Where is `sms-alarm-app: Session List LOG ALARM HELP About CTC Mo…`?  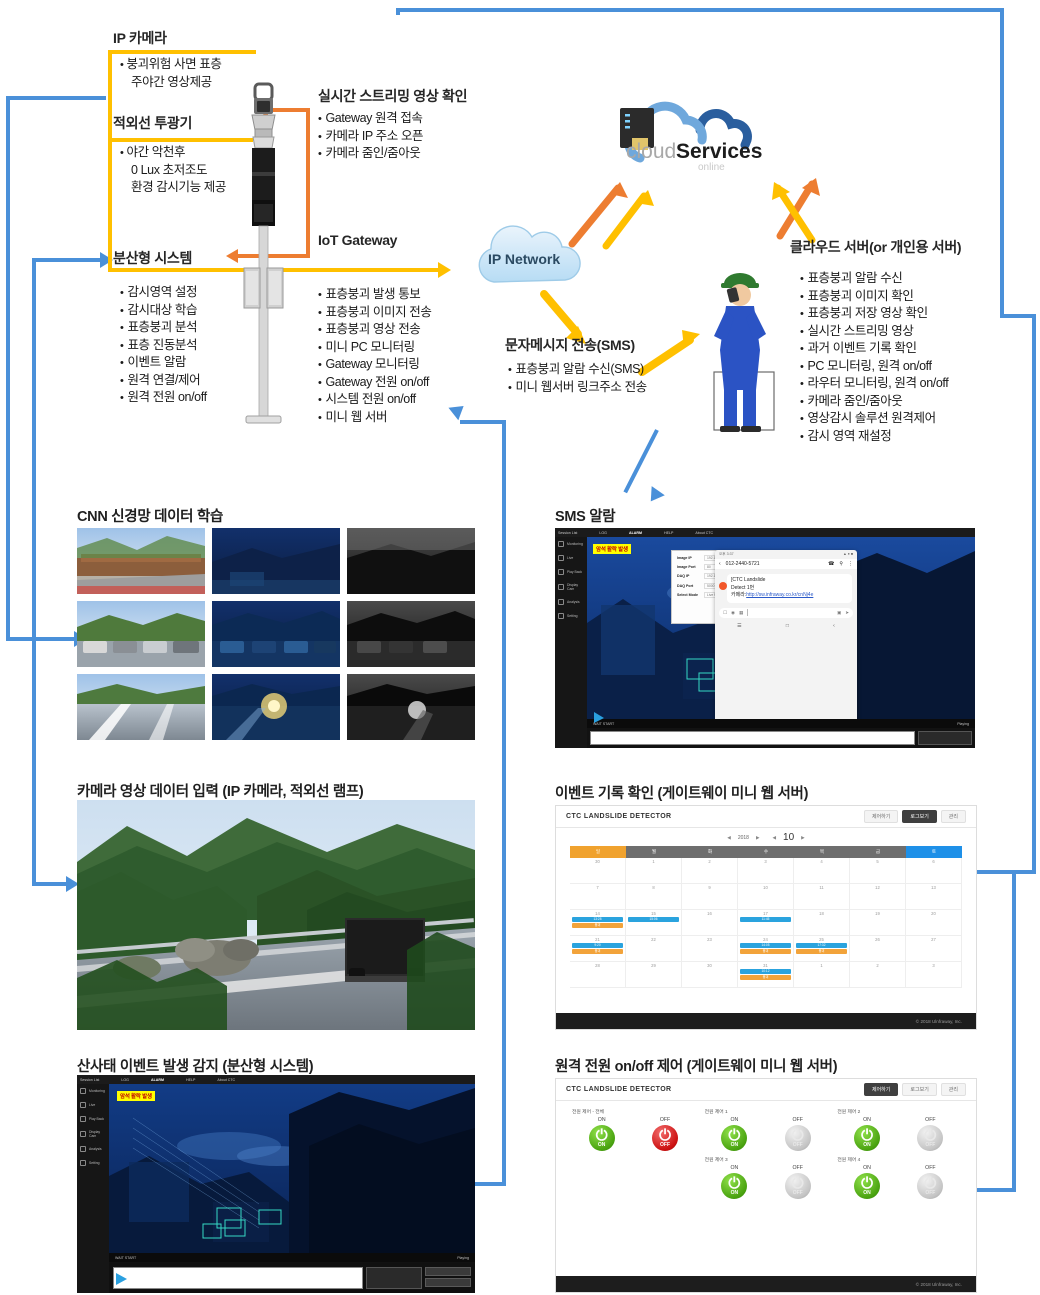
sms-alarm-app: Session List LOG ALARM HELP About CTC Mo… is located at coordinates (765, 638).